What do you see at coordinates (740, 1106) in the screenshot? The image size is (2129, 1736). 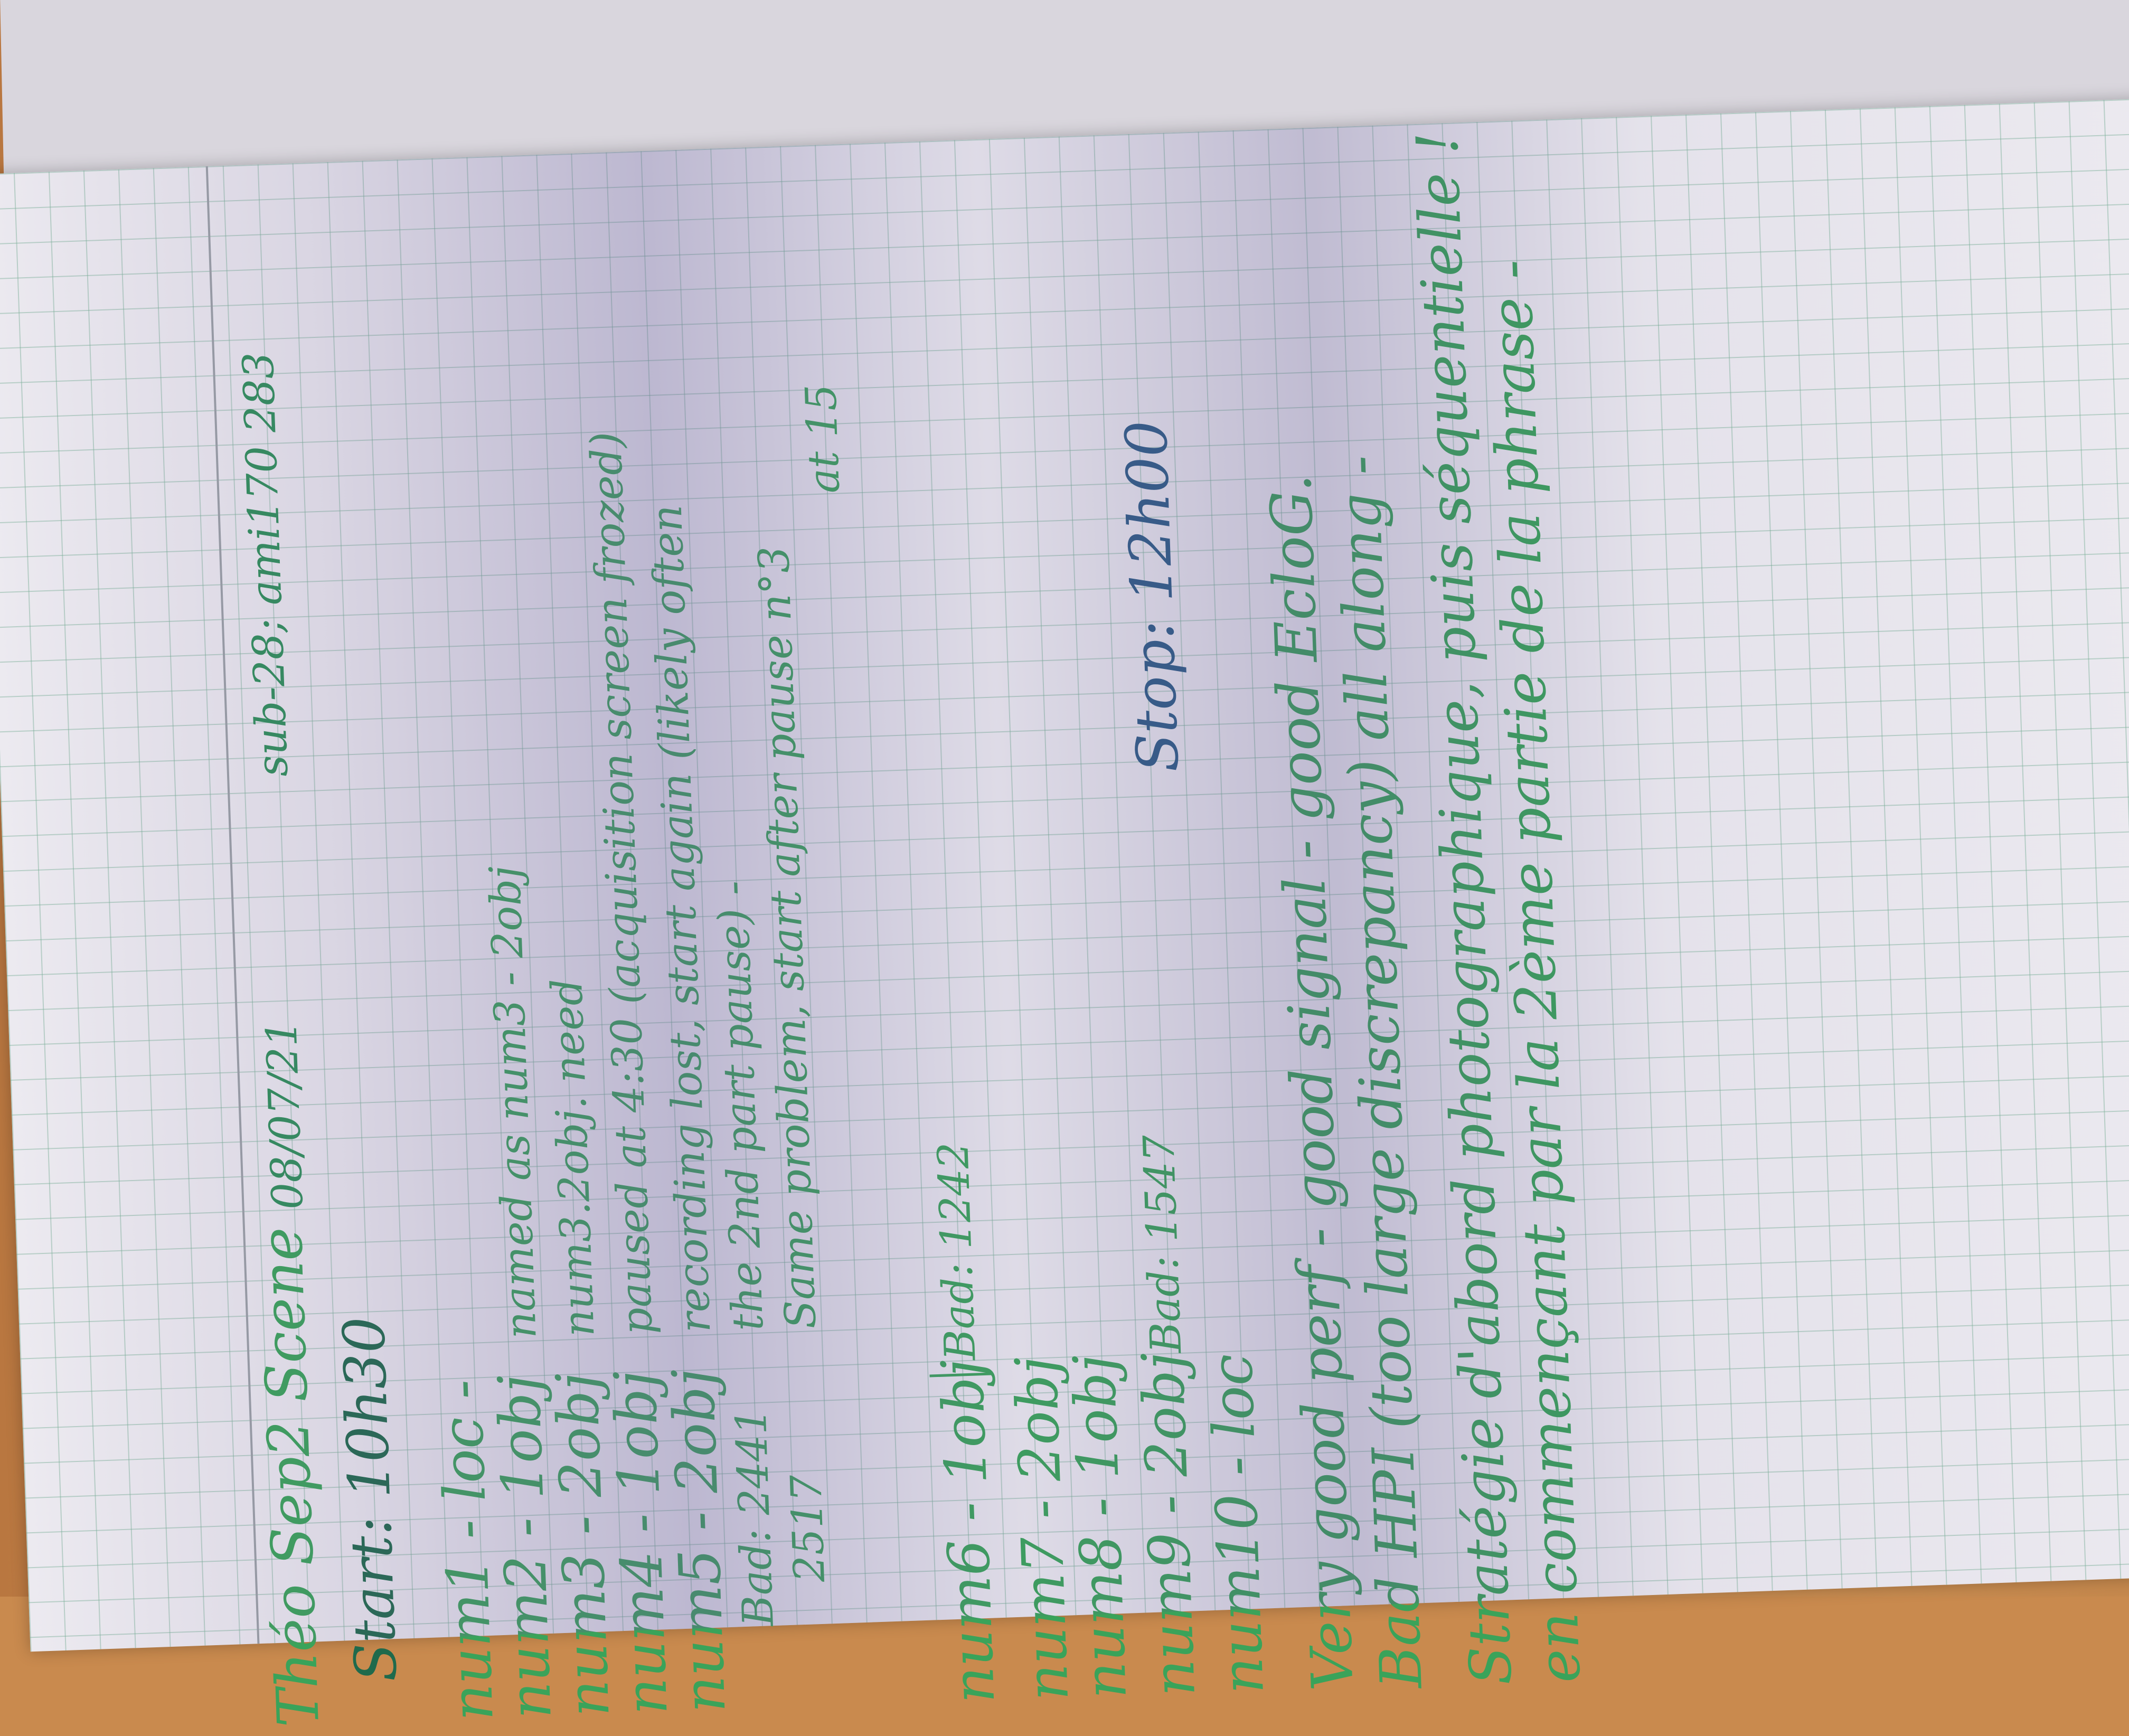 I see `run-5-note-2: the 2nd part pause) -` at bounding box center [740, 1106].